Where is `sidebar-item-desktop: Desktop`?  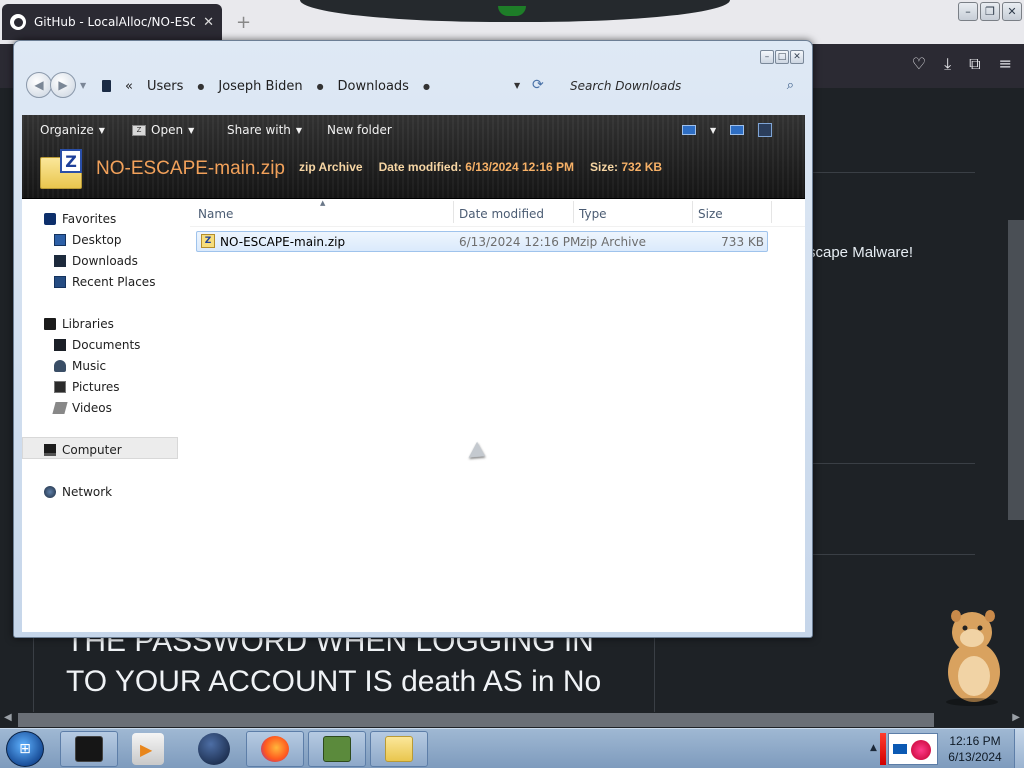
sidebar-item-desktop: Desktop is located at coordinates (88, 240).